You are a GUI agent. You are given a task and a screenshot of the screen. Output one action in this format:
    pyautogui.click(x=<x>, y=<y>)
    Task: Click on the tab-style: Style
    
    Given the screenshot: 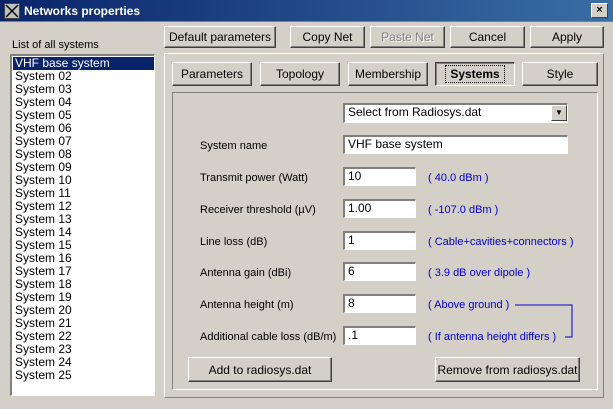 What is the action you would take?
    pyautogui.click(x=560, y=74)
    